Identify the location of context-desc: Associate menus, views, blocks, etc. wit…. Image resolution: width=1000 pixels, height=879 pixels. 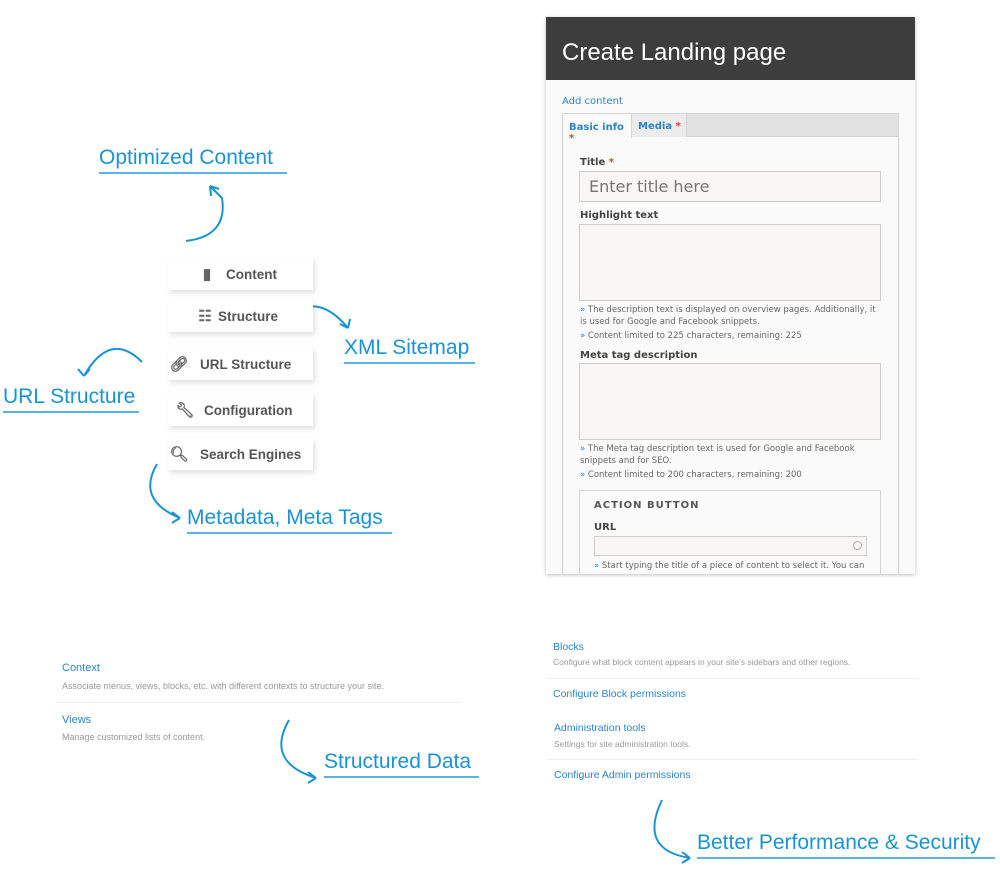
(223, 686).